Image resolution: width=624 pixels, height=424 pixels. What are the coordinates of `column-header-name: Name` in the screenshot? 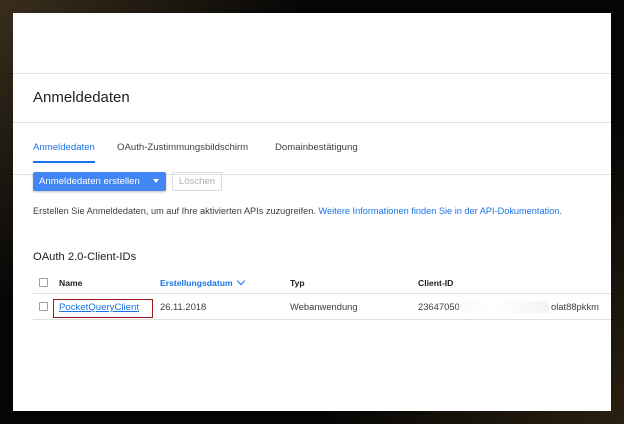 It's located at (70, 283).